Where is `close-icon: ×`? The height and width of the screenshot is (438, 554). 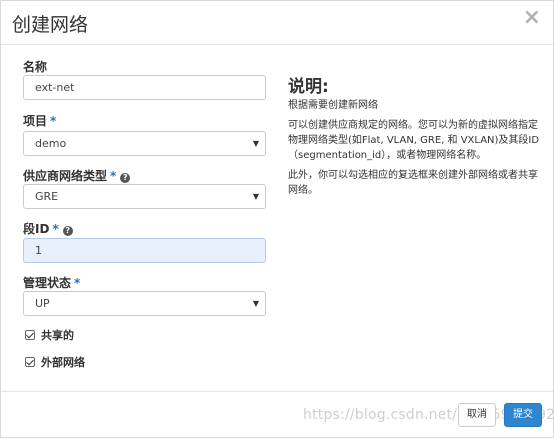
close-icon: × is located at coordinates (532, 18).